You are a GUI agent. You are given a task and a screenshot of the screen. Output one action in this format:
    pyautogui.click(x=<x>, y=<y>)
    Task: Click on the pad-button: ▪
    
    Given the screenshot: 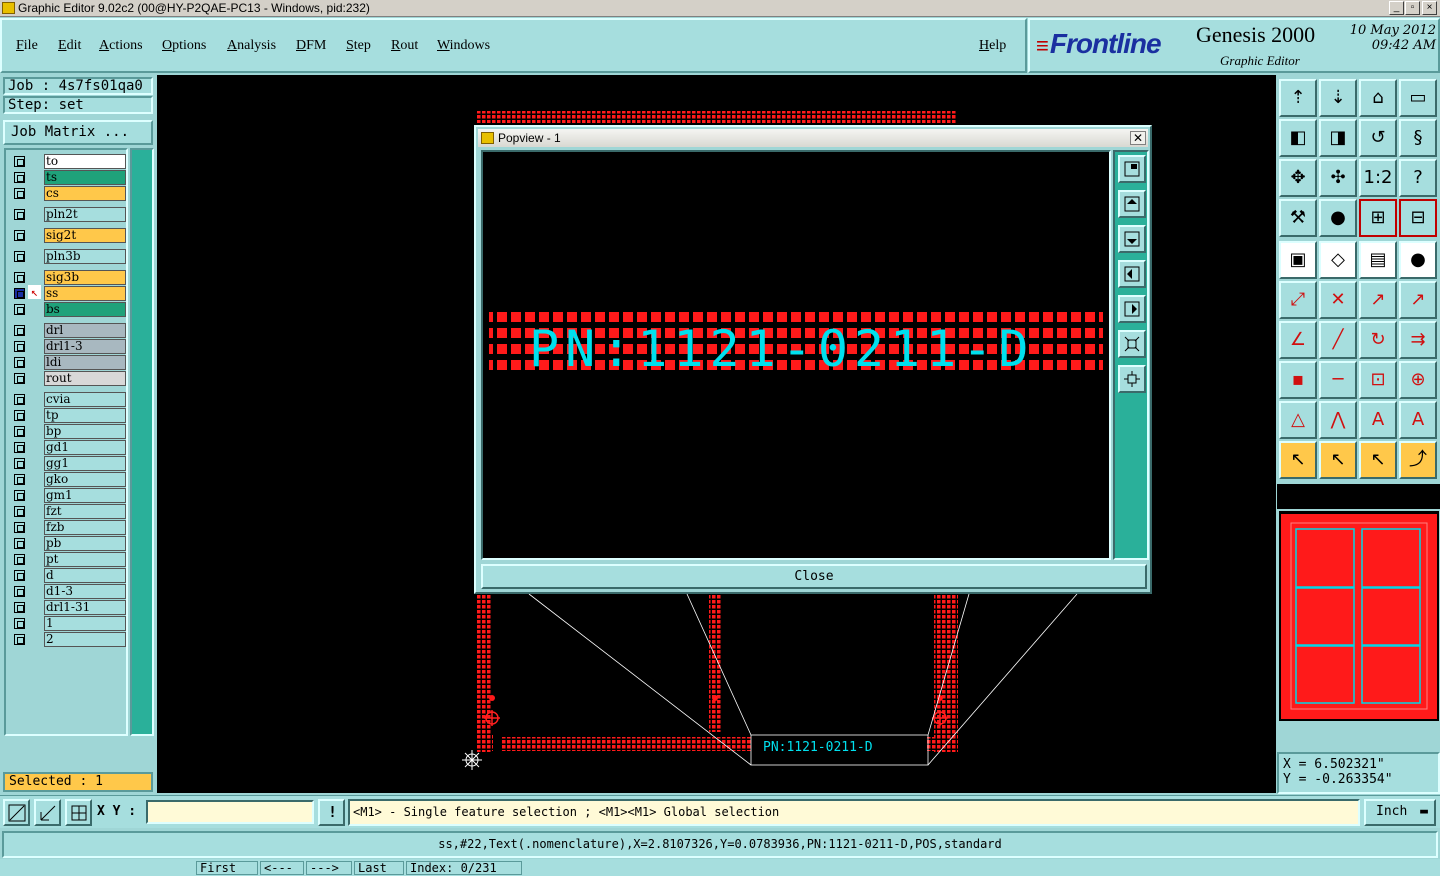 What is the action you would take?
    pyautogui.click(x=1298, y=380)
    